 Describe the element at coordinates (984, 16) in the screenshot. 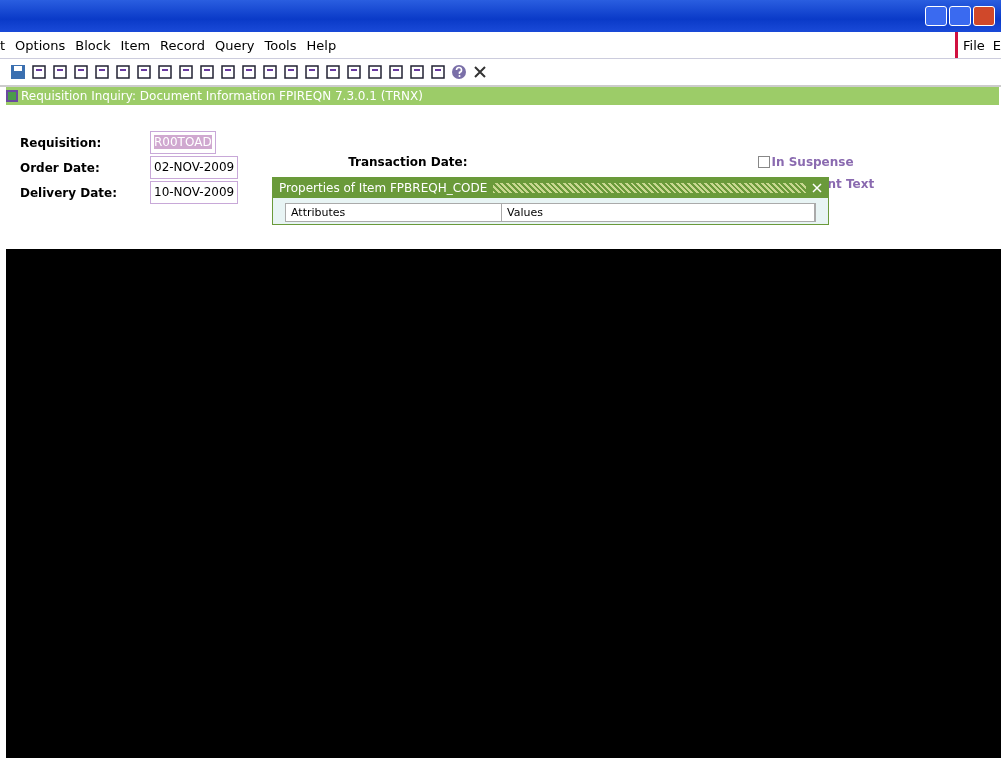

I see `close-button` at that location.